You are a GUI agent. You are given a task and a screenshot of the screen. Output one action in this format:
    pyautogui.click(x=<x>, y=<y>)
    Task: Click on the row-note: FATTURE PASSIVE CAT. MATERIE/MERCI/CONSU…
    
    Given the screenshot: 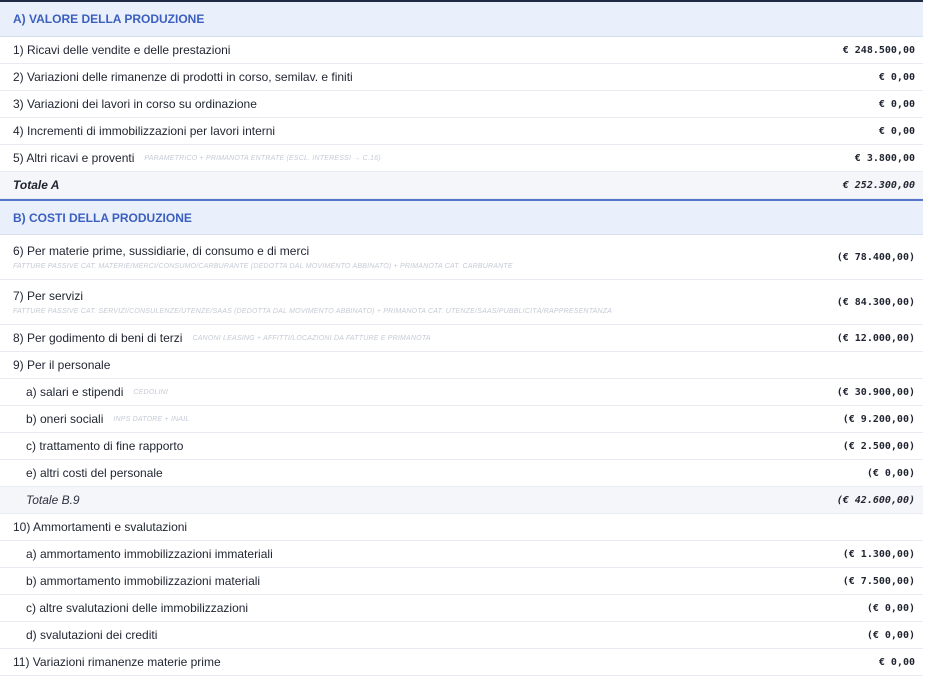 What is the action you would take?
    pyautogui.click(x=263, y=266)
    